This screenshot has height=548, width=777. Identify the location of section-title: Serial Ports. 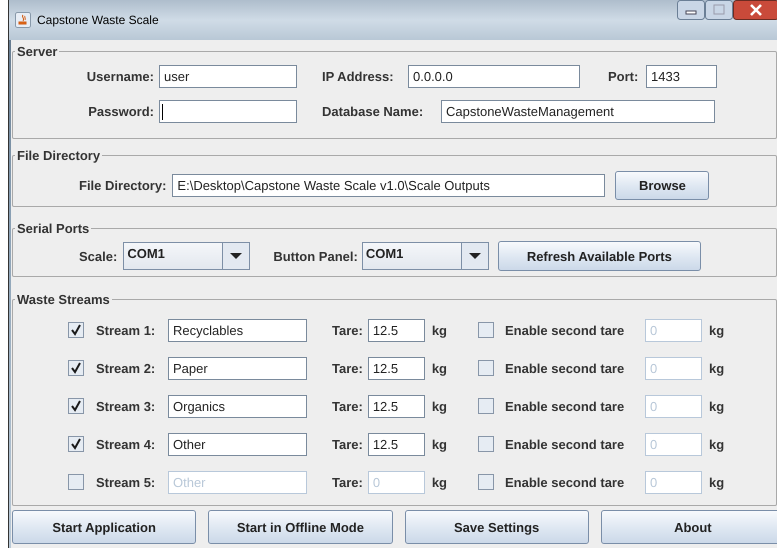
(53, 228).